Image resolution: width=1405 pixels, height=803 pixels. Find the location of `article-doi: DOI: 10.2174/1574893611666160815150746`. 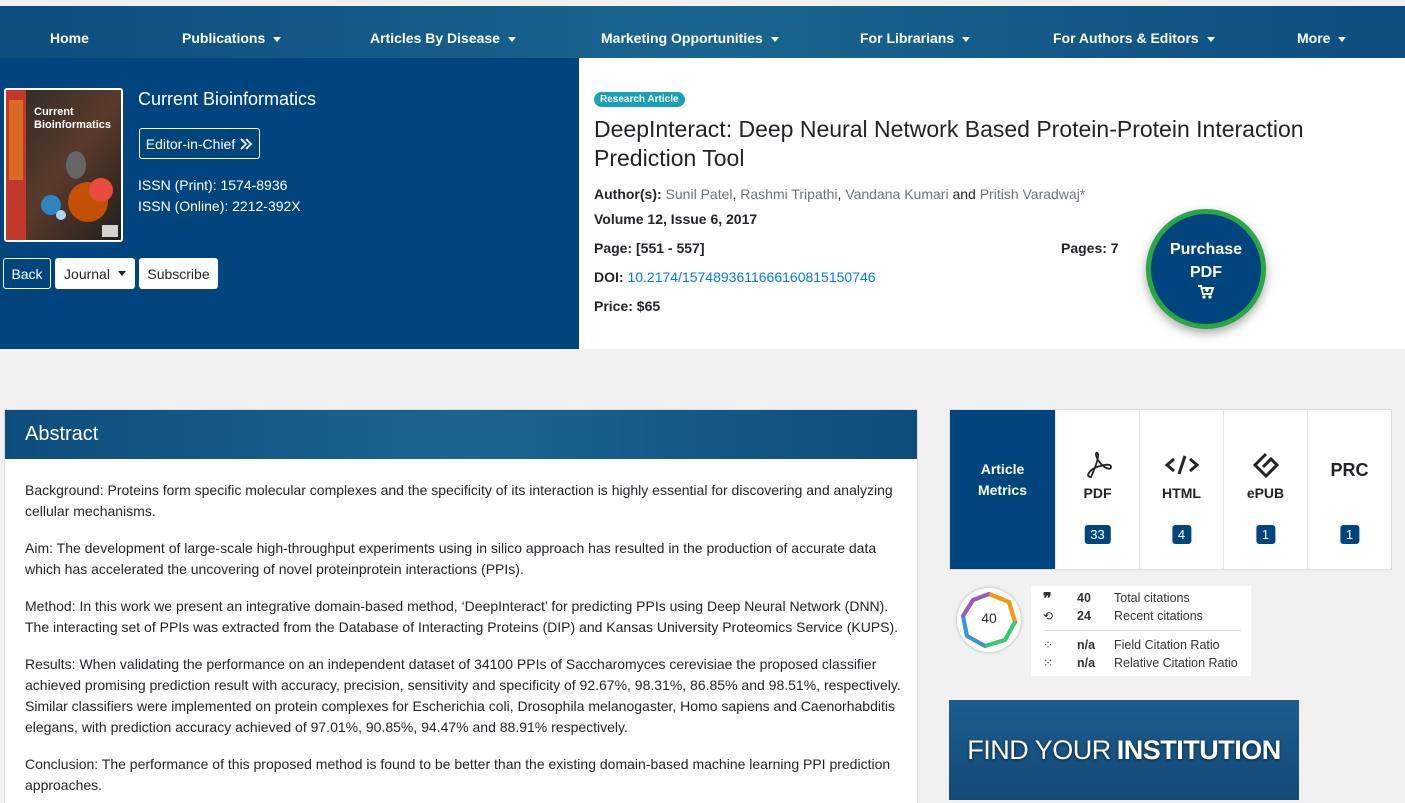

article-doi: DOI: 10.2174/1574893611666160815150746 is located at coordinates (735, 277).